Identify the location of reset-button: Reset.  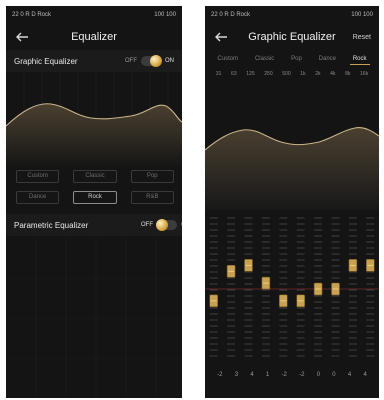
(362, 37).